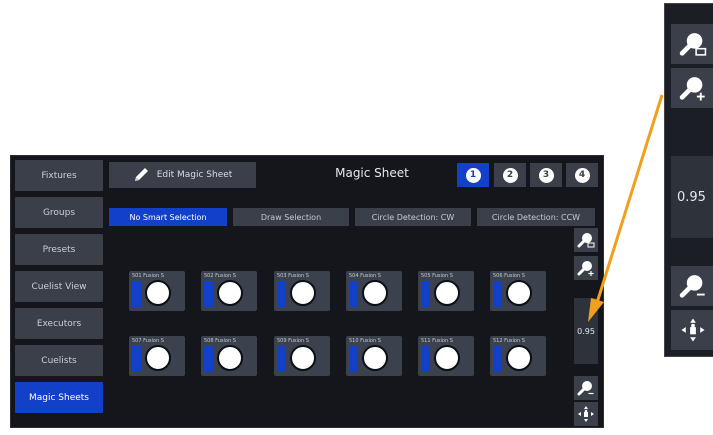 This screenshot has height=435, width=713. I want to click on zoom-out-button, so click(692, 286).